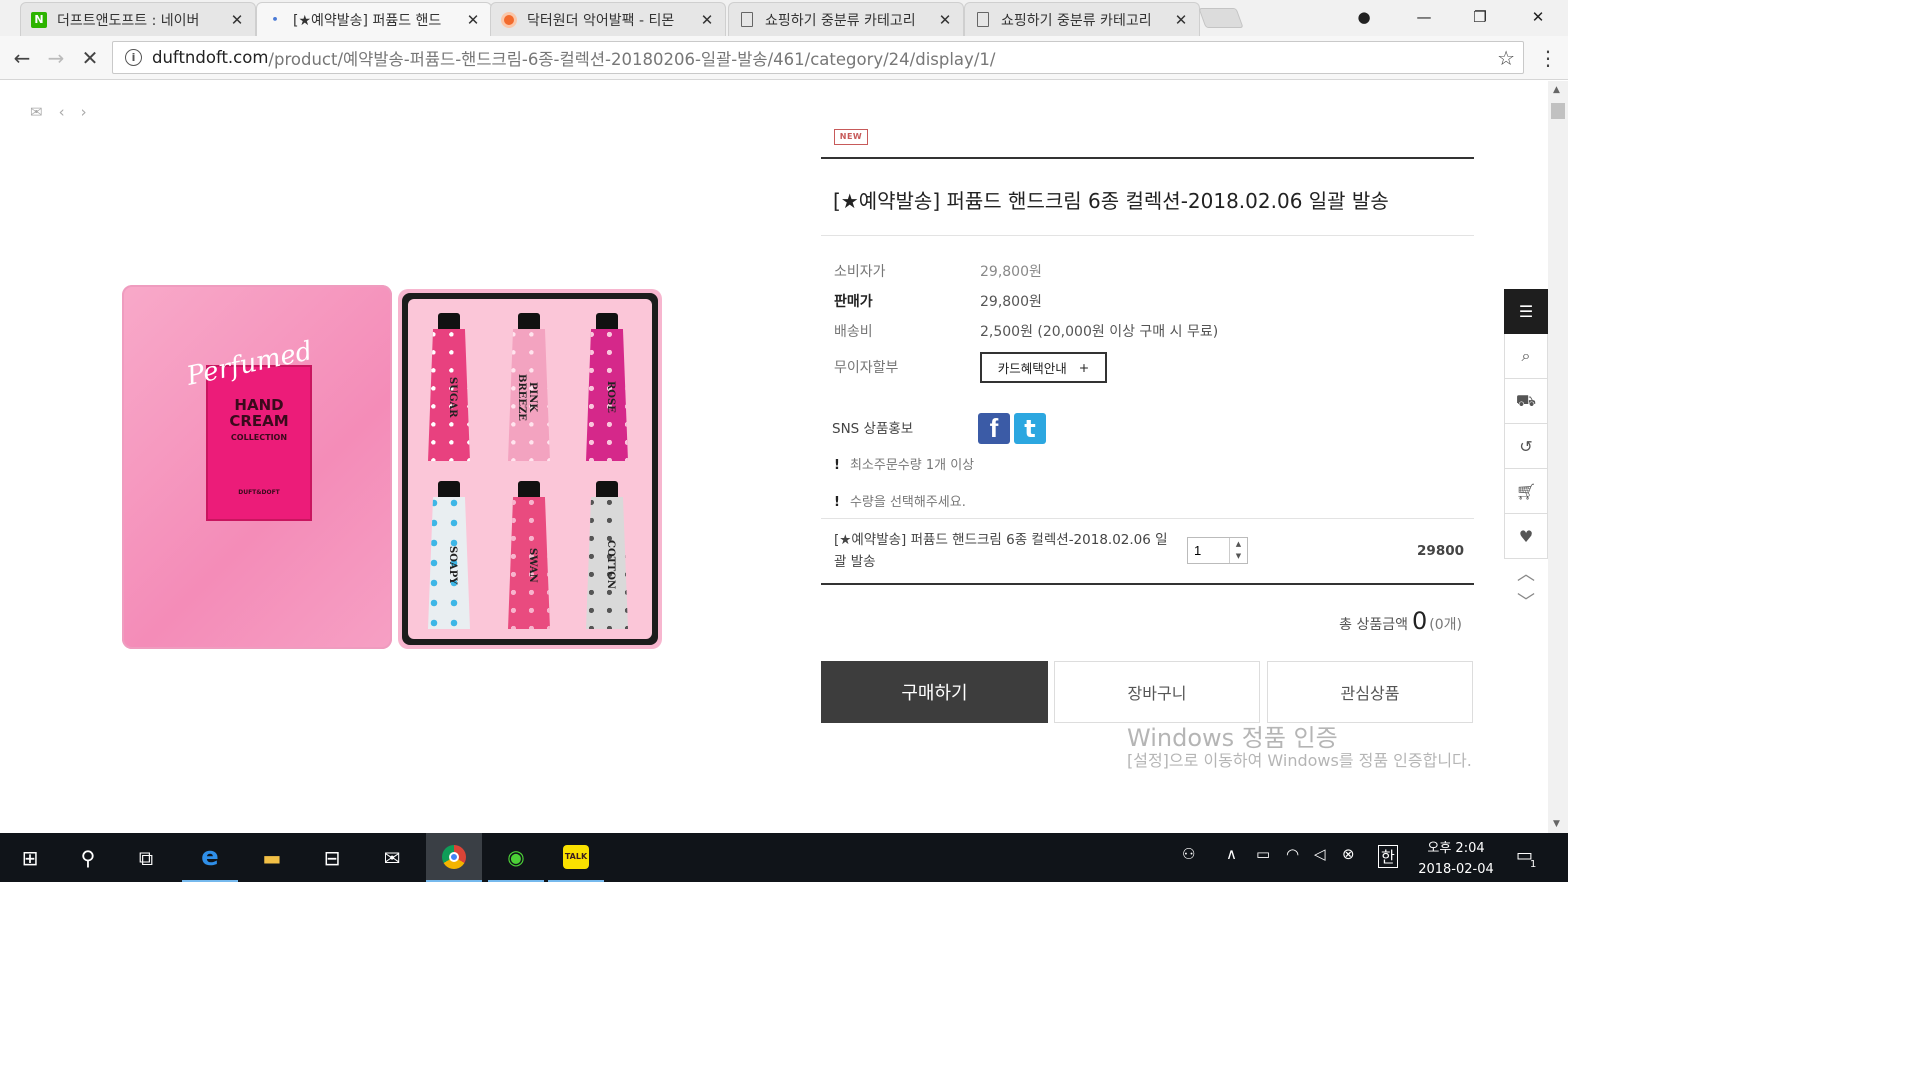 Image resolution: width=1920 pixels, height=1080 pixels. I want to click on buy-button: 구매하기, so click(934, 692).